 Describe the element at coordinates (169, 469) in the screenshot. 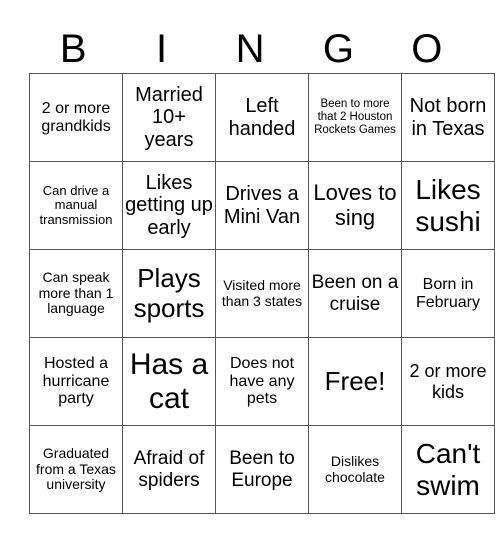

I see `bingo-cell: Afraid of spiders` at that location.